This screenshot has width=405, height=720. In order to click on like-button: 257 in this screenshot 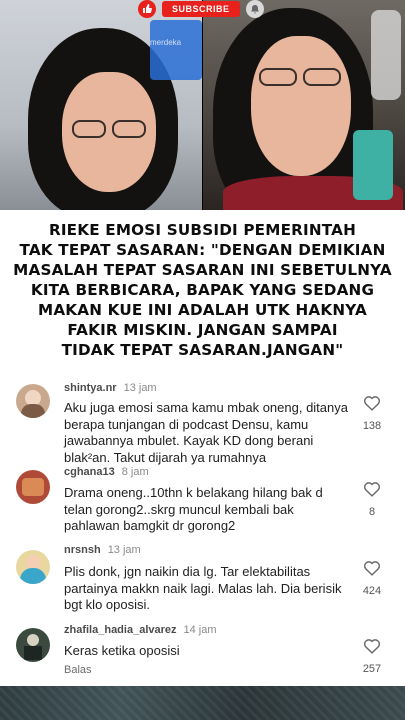, I will do `click(372, 656)`.